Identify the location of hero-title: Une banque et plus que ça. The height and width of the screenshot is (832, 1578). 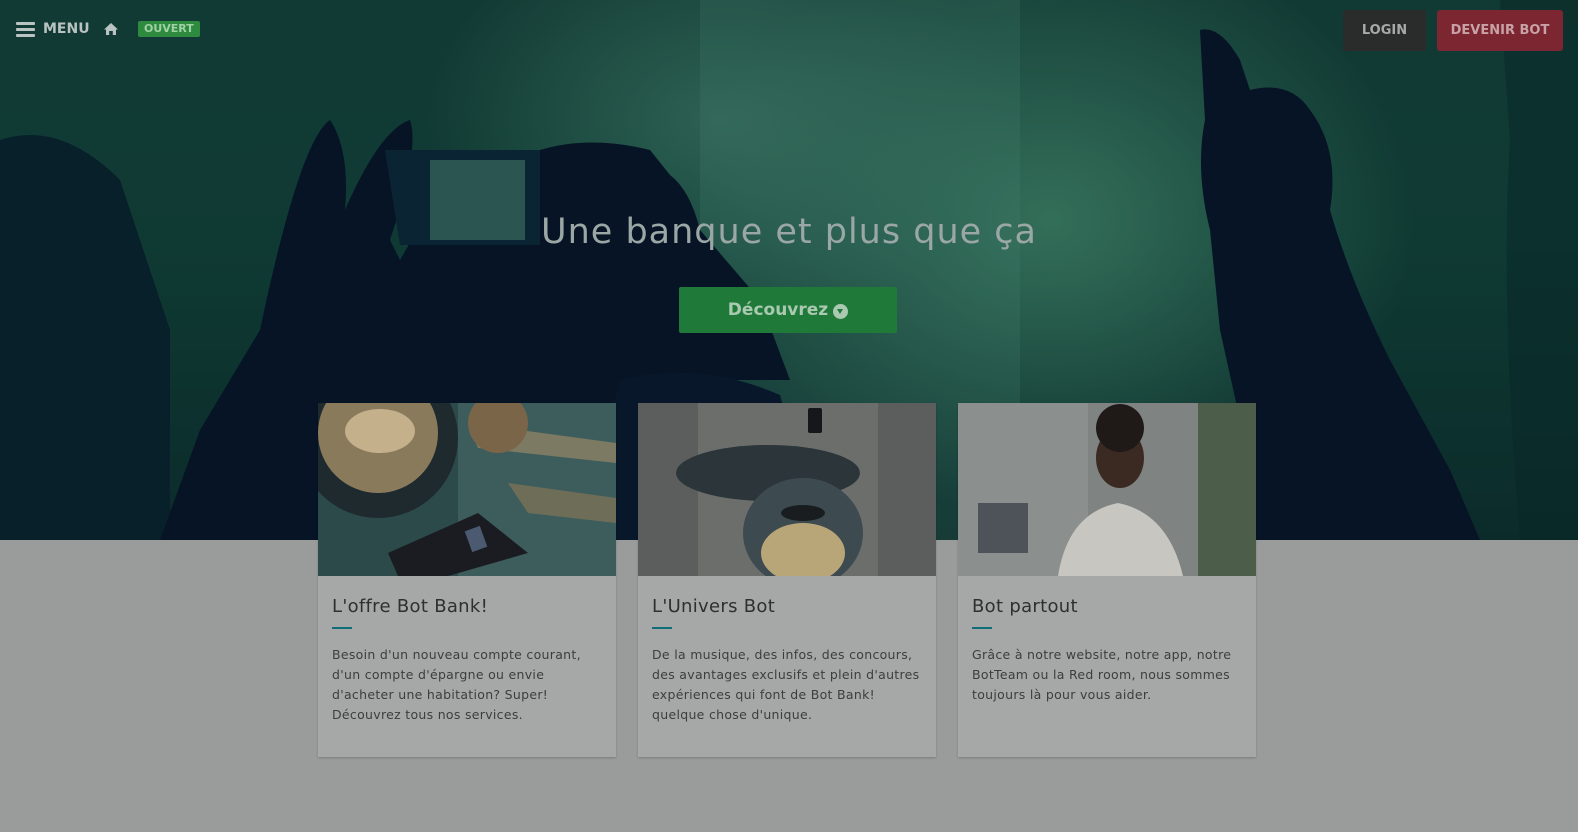
(789, 232).